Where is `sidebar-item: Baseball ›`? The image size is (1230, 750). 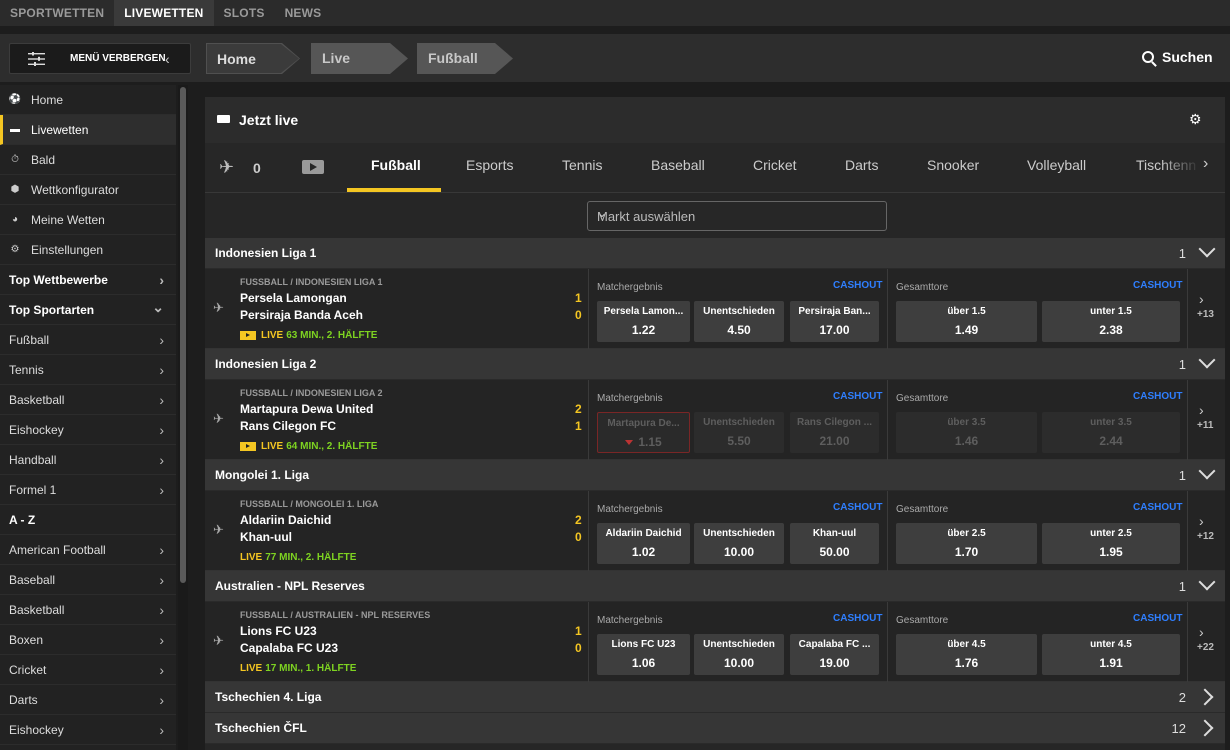 sidebar-item: Baseball › is located at coordinates (88, 580).